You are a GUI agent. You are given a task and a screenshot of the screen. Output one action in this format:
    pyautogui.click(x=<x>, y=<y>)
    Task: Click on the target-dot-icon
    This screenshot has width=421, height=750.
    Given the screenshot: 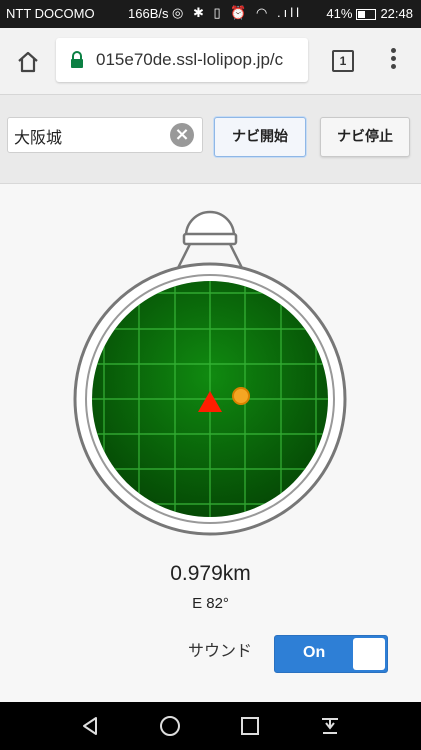 What is the action you would take?
    pyautogui.click(x=241, y=396)
    